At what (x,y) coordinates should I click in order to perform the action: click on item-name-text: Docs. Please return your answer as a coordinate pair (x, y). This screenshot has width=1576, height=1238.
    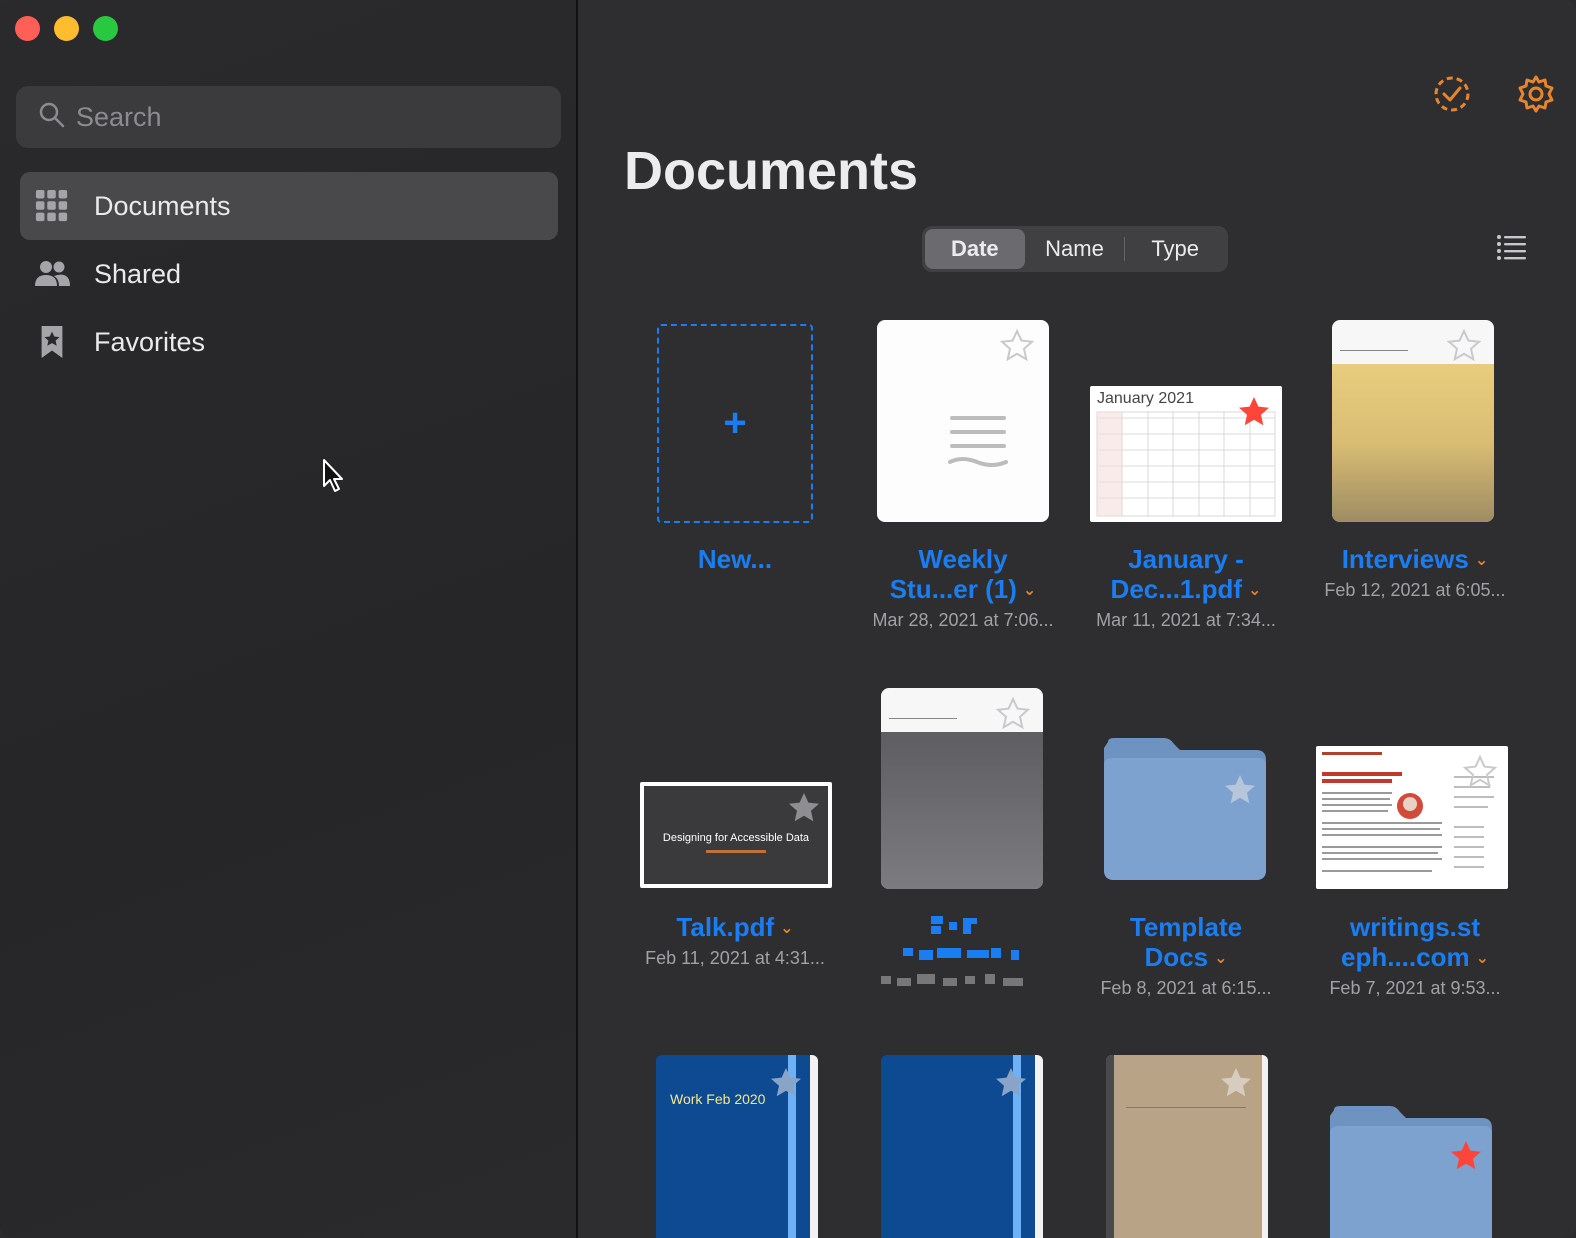
    Looking at the image, I should click on (1176, 957).